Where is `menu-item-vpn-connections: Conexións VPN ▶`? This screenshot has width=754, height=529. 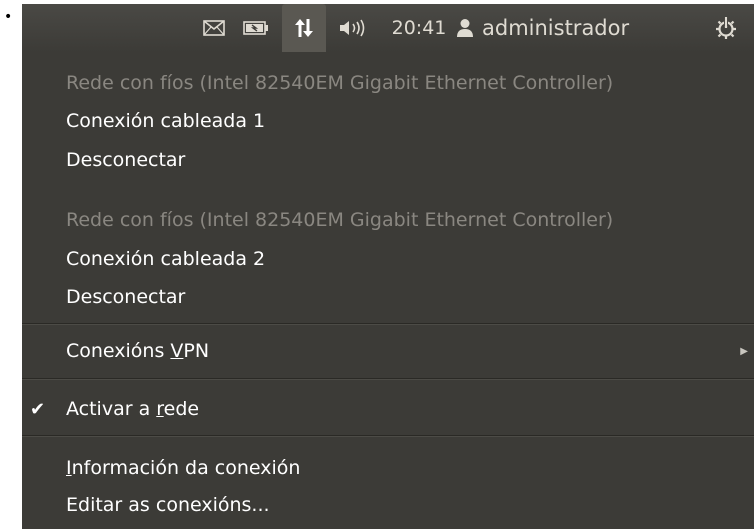
menu-item-vpn-connections: Conexións VPN ▶ is located at coordinates (388, 351).